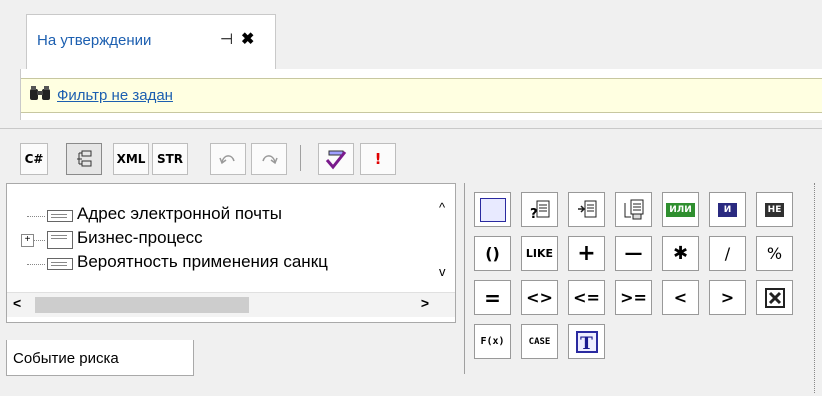 The height and width of the screenshot is (396, 822). What do you see at coordinates (66, 358) in the screenshot?
I see `tab-label: Событие риска` at bounding box center [66, 358].